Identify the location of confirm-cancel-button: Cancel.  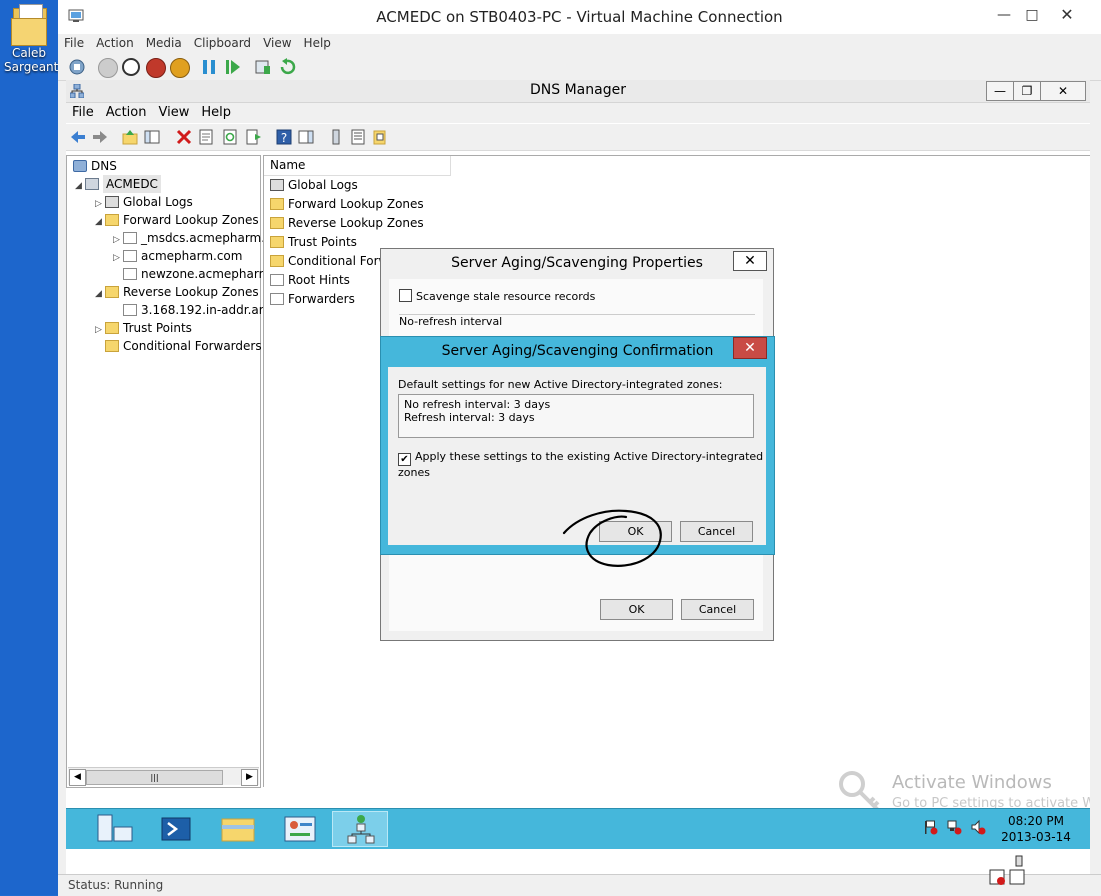
(716, 531).